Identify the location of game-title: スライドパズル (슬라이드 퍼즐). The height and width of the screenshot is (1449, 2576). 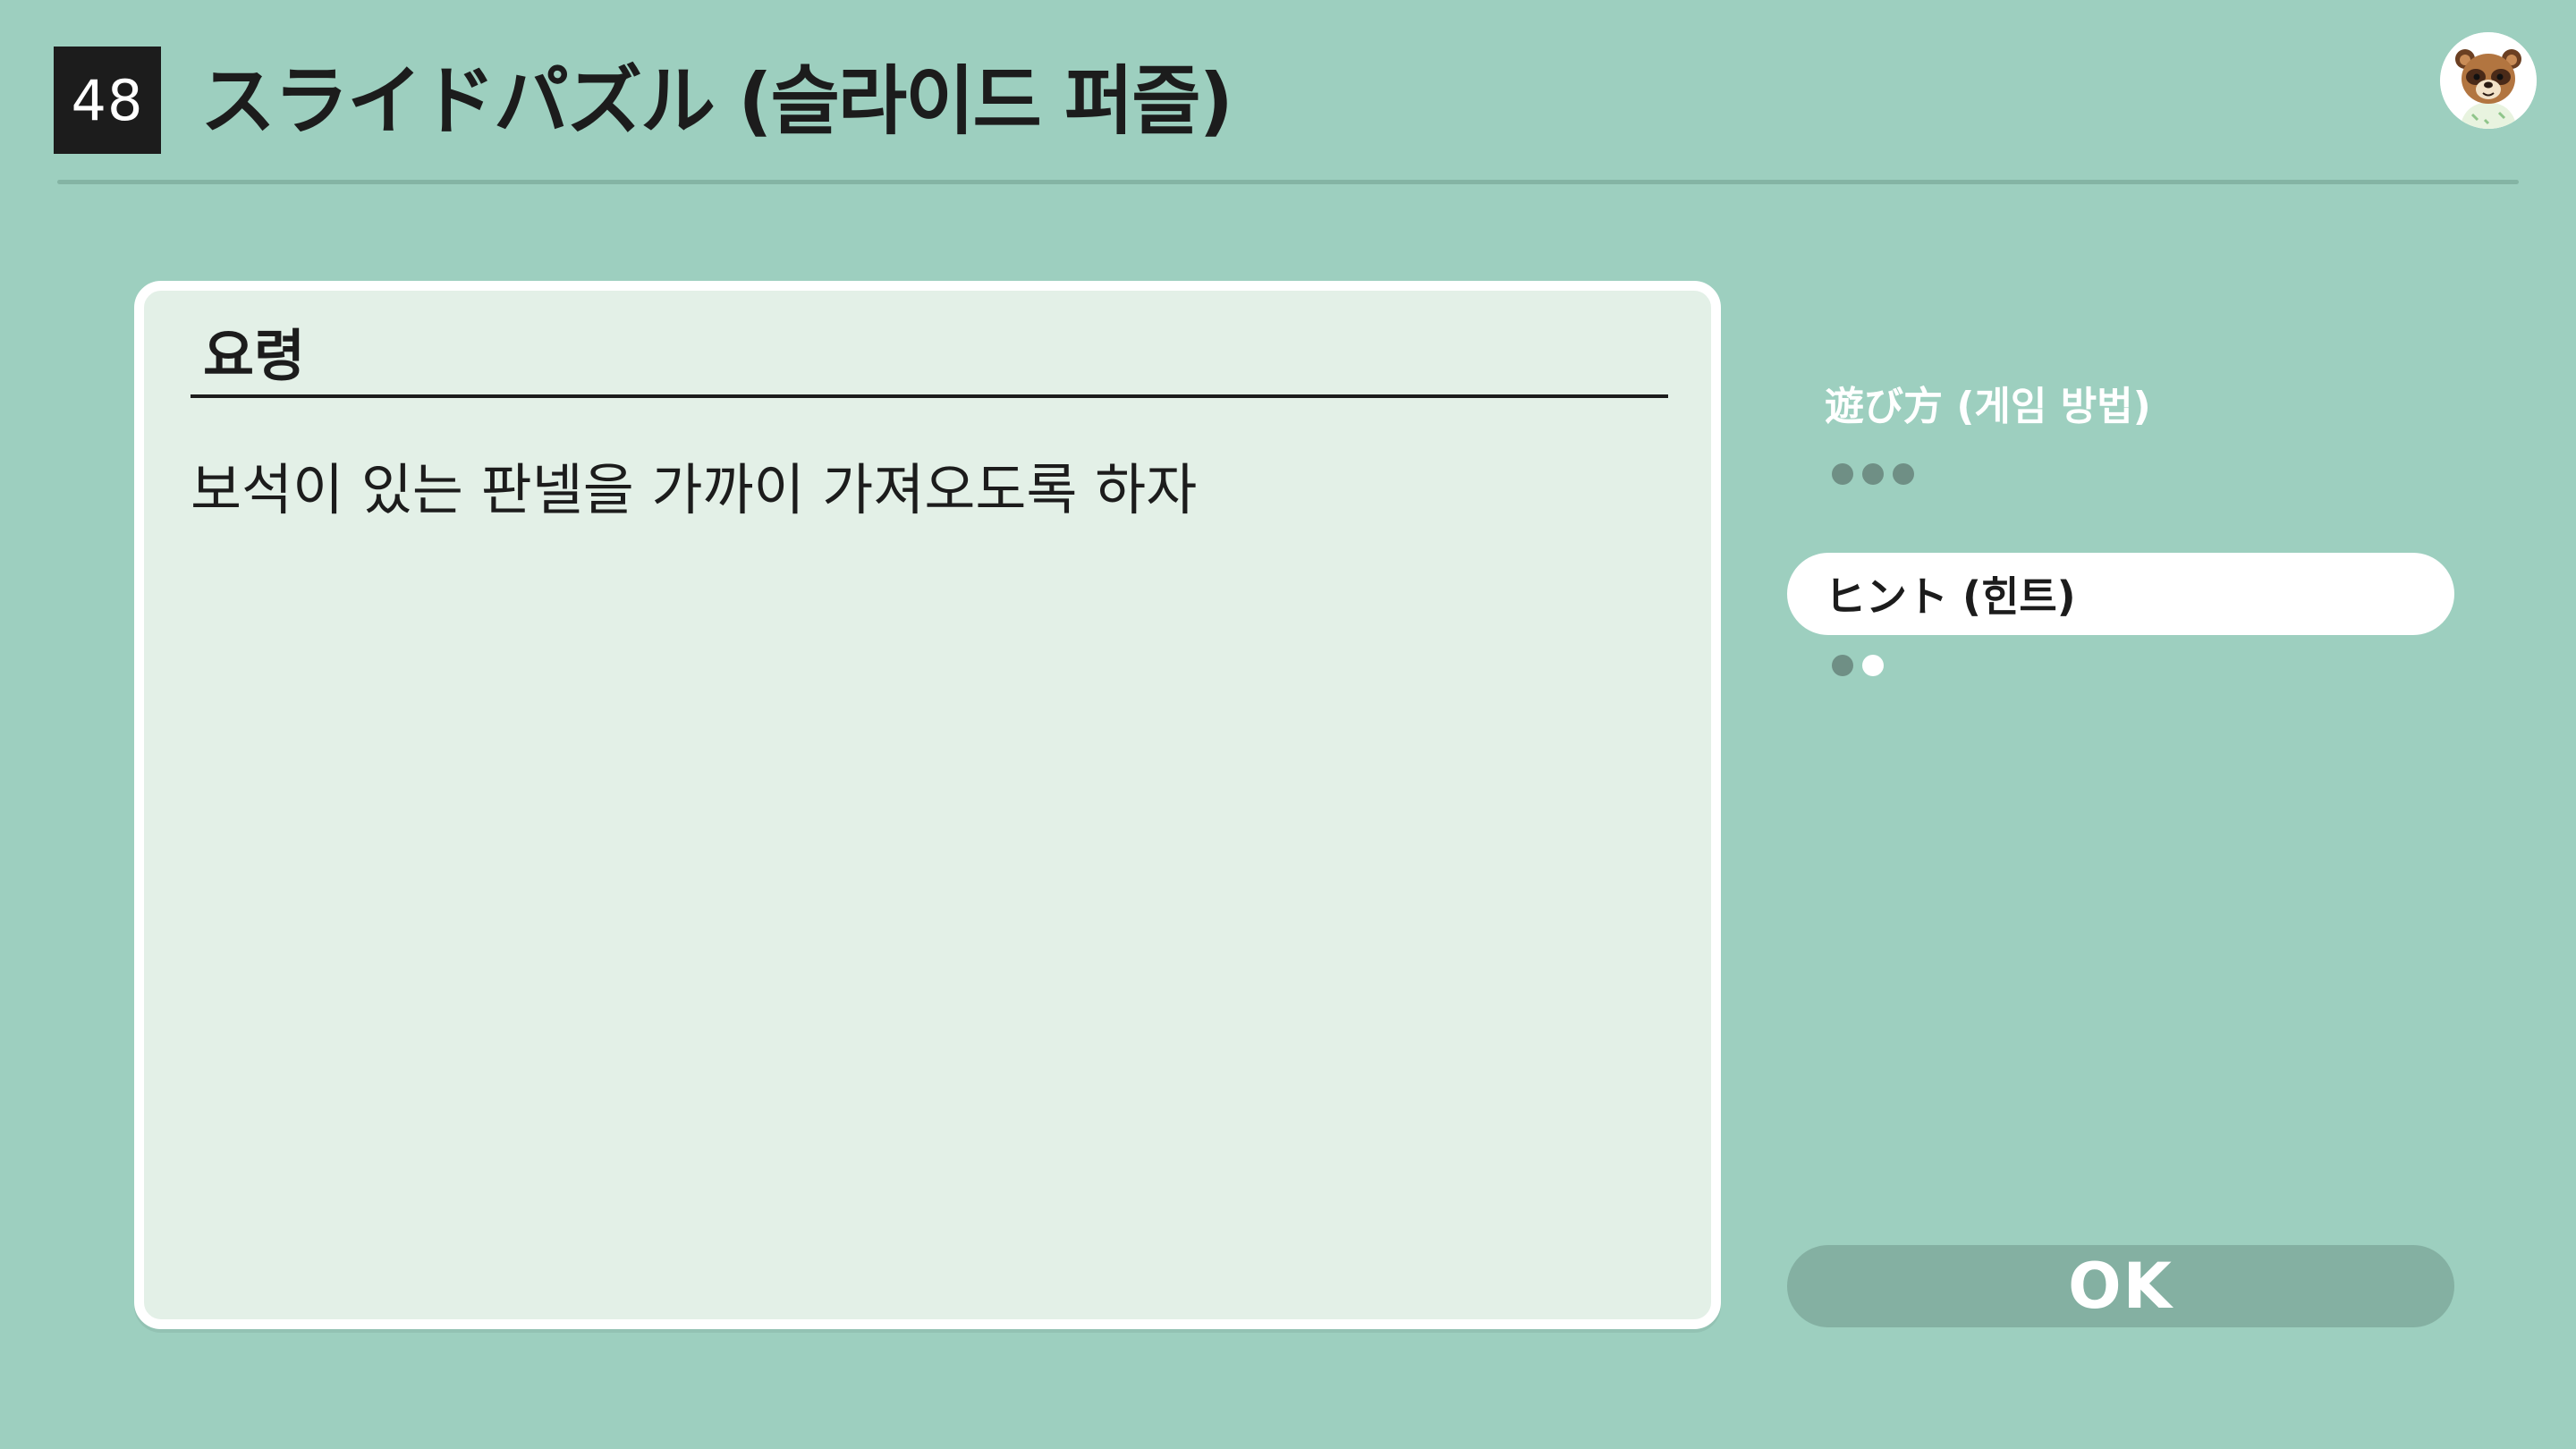
(716, 101).